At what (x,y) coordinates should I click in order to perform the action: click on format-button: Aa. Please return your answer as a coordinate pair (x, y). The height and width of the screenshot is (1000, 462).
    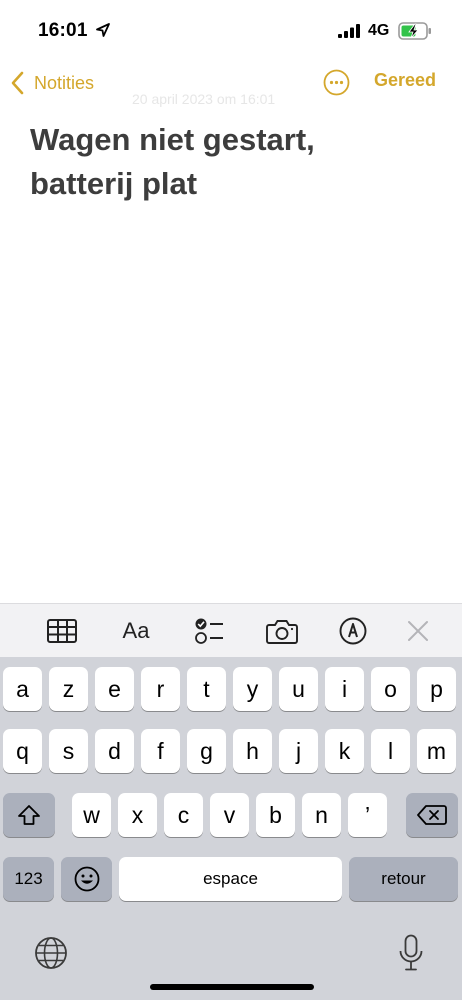
    Looking at the image, I should click on (136, 631).